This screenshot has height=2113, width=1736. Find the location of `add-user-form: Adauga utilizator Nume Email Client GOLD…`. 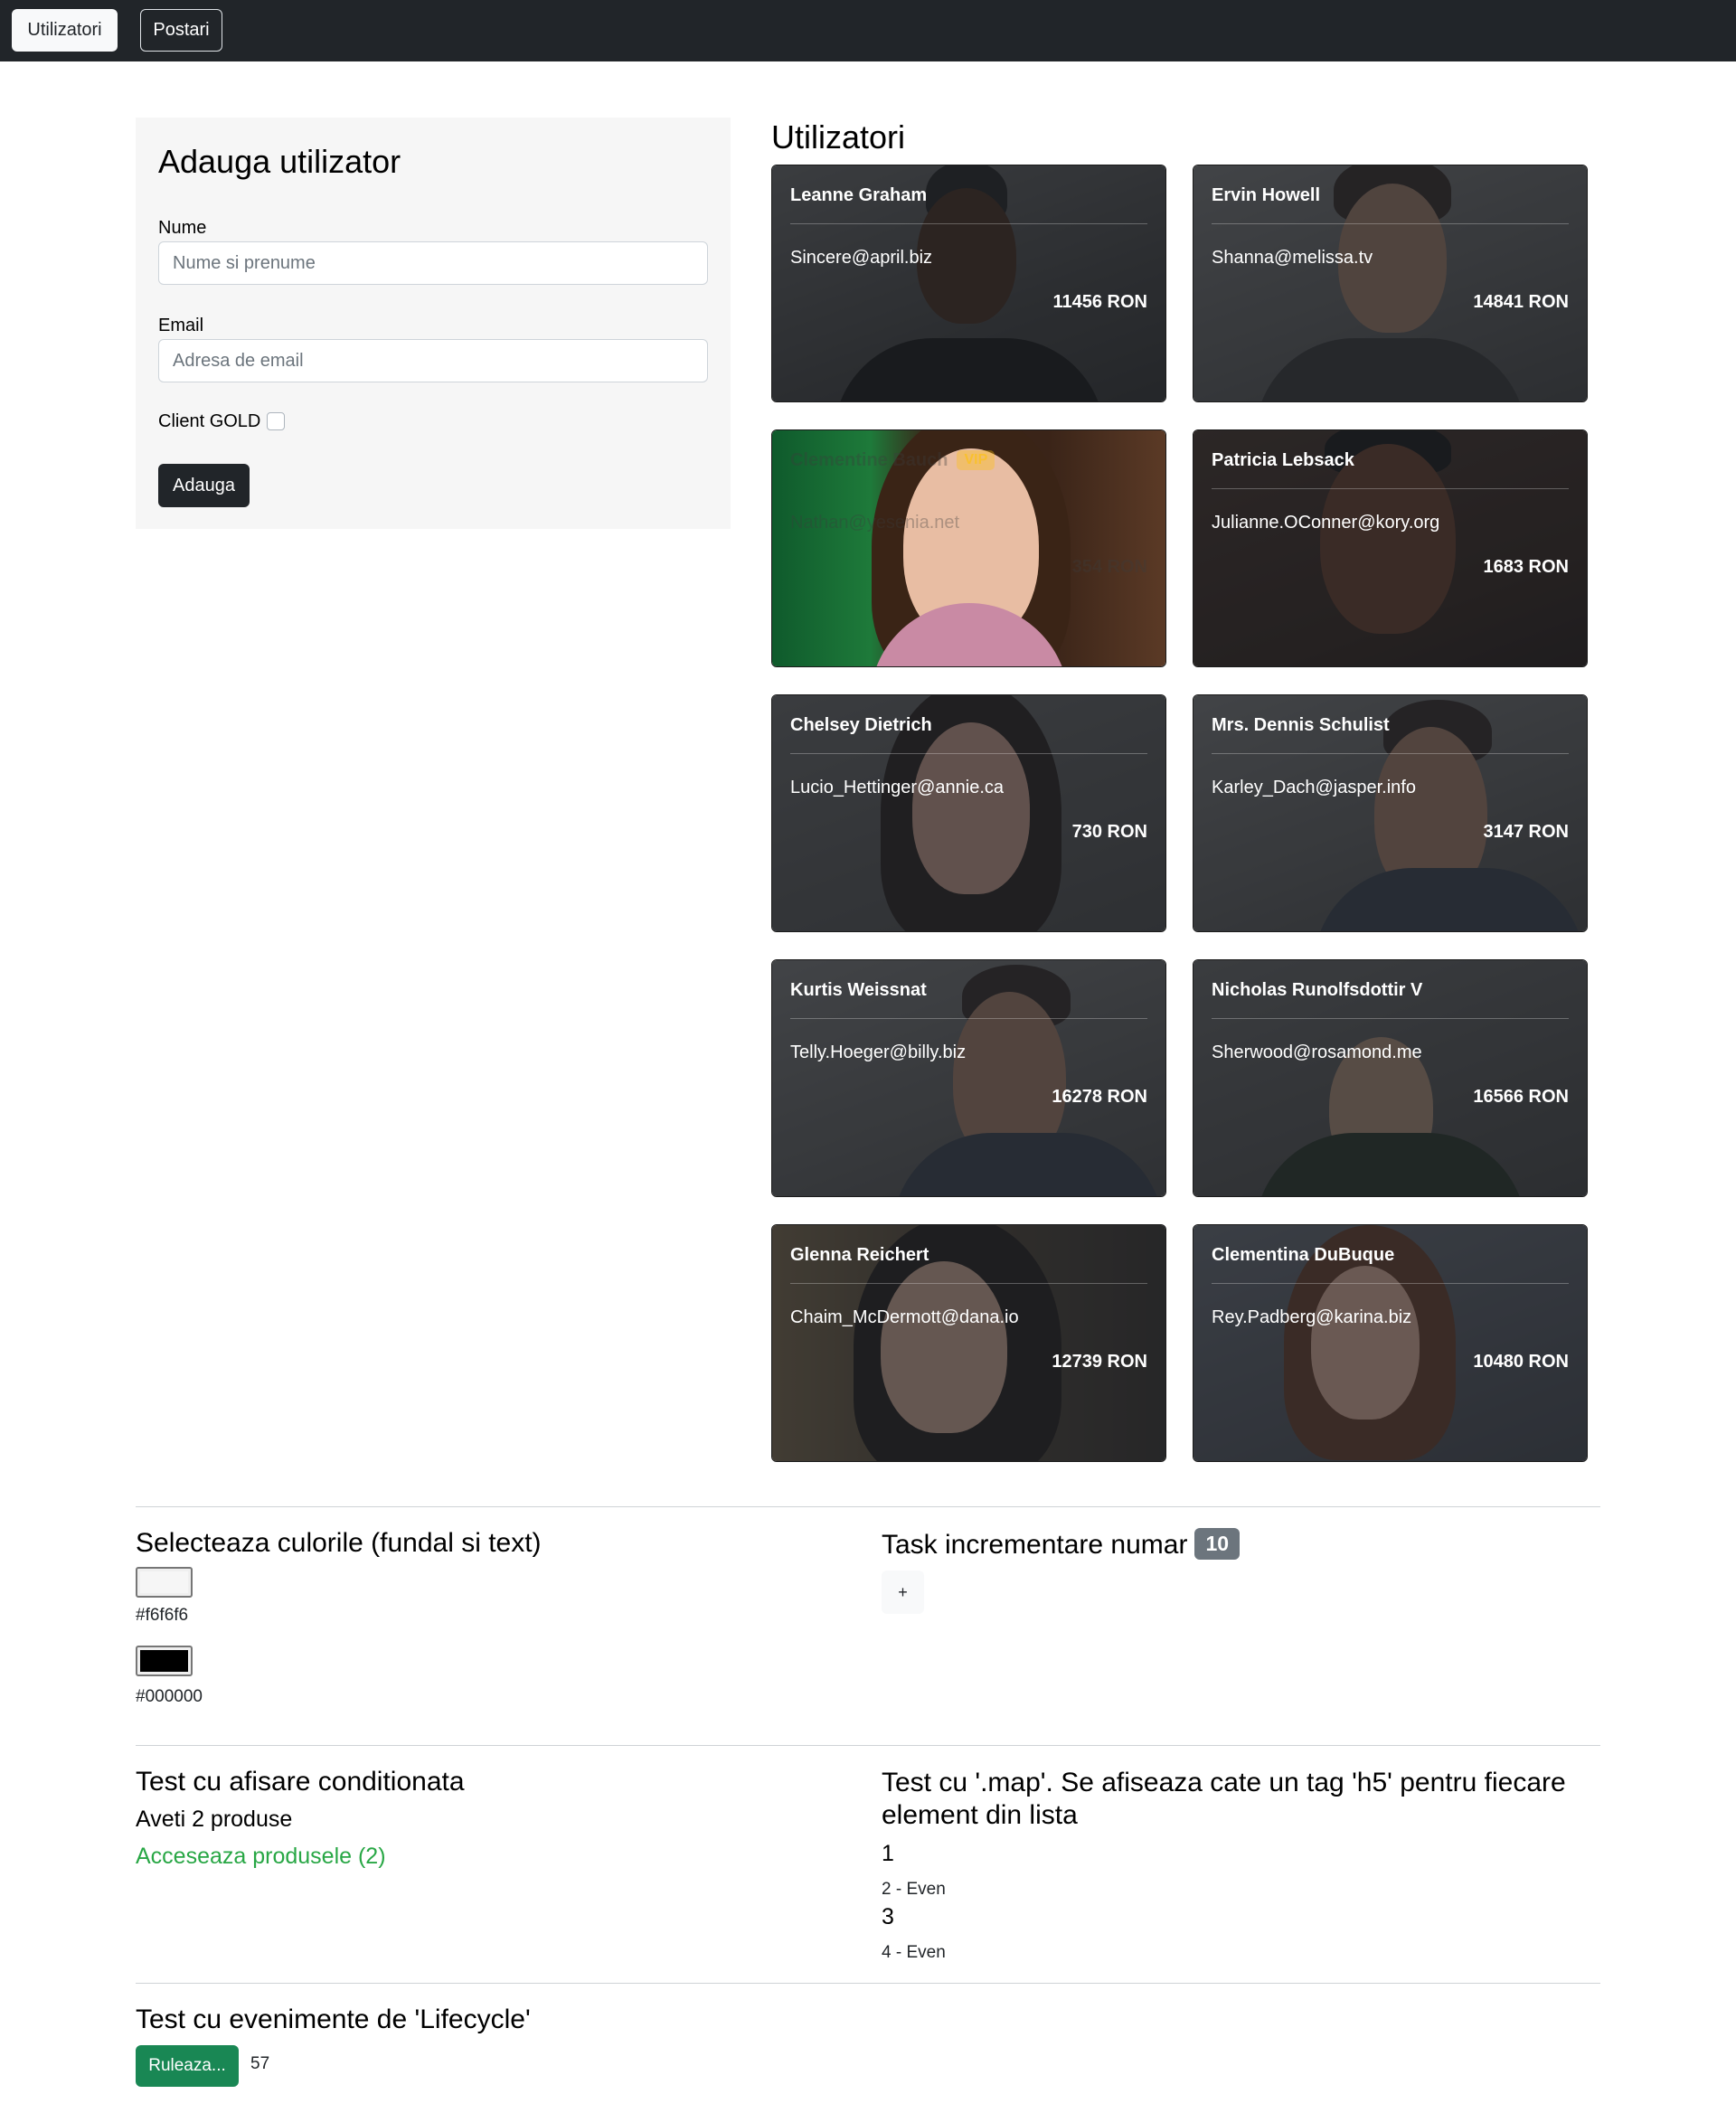

add-user-form: Adauga utilizator Nume Email Client GOLD… is located at coordinates (433, 323).